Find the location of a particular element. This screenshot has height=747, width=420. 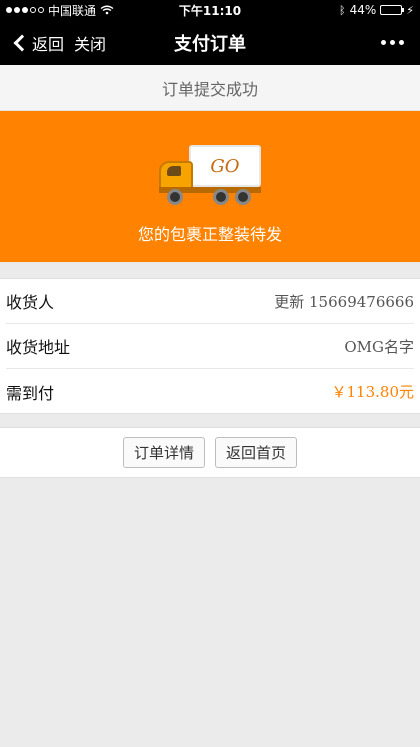

order-detail-button: 订单详情 is located at coordinates (163, 452).